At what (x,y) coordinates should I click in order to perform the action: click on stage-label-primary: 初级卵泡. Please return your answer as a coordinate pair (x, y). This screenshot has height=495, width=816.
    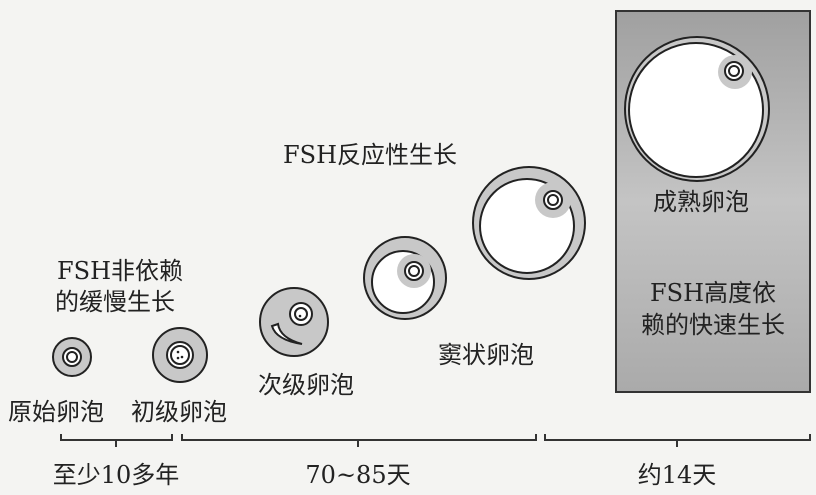
    Looking at the image, I should click on (179, 412).